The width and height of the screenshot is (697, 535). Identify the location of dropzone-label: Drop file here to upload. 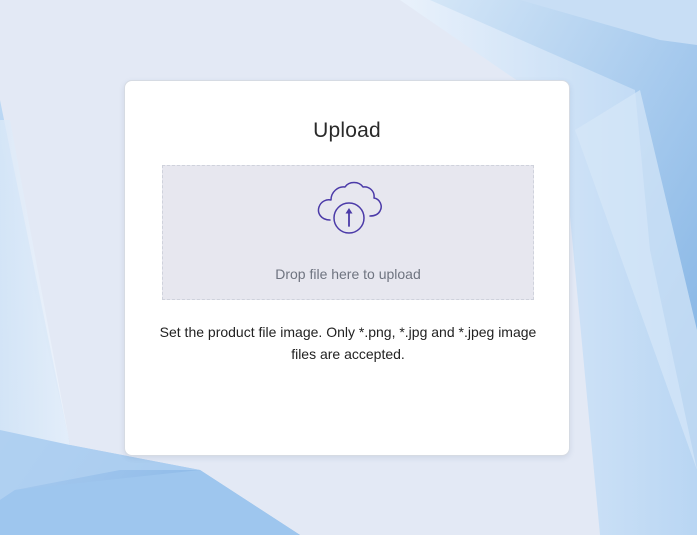
(348, 274).